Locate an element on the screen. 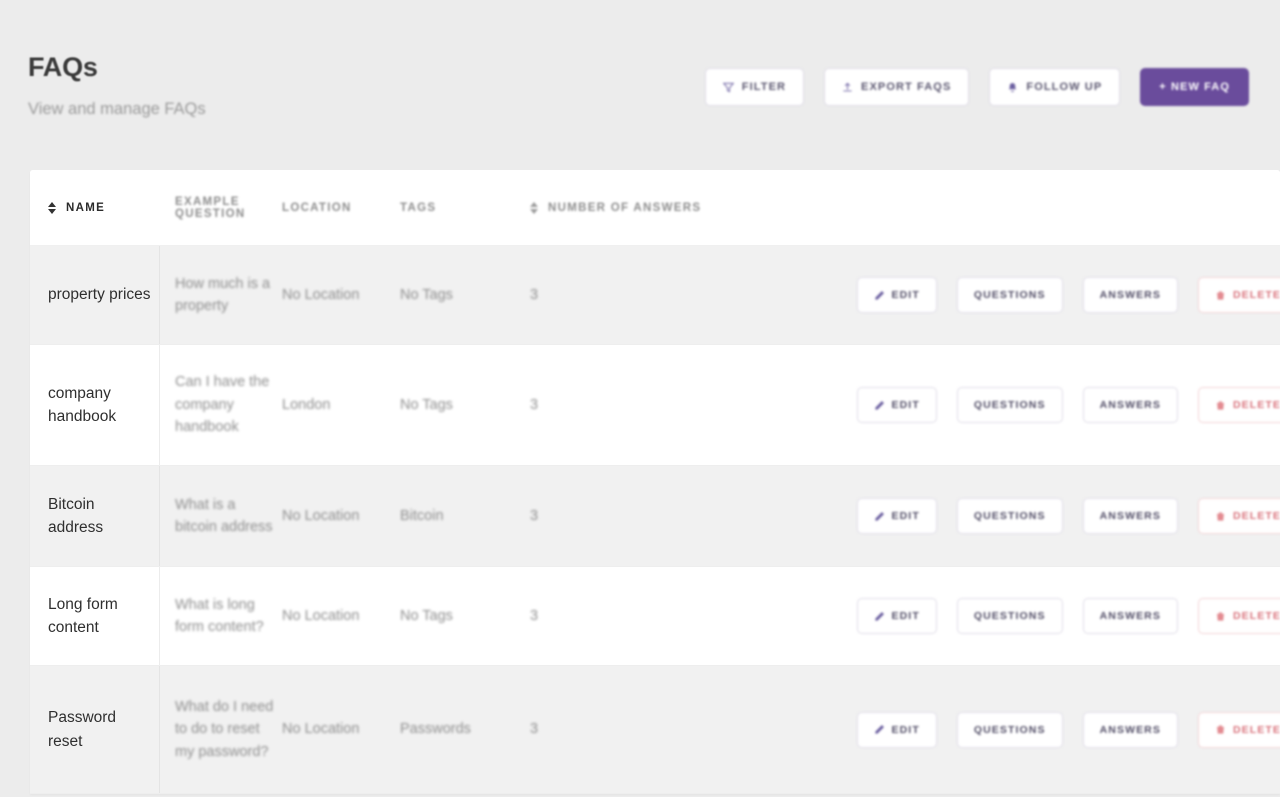 This screenshot has width=1280, height=797. column-header-tags: TAGS is located at coordinates (465, 208).